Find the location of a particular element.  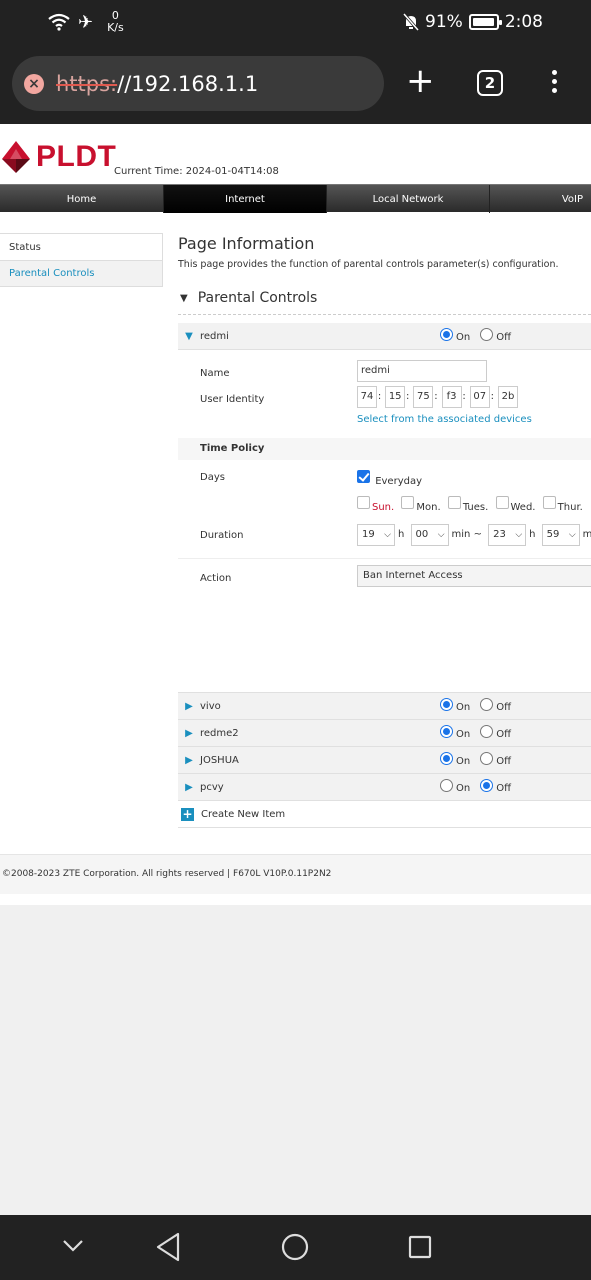

expanded-arrow-icon: ▼ is located at coordinates (189, 336).